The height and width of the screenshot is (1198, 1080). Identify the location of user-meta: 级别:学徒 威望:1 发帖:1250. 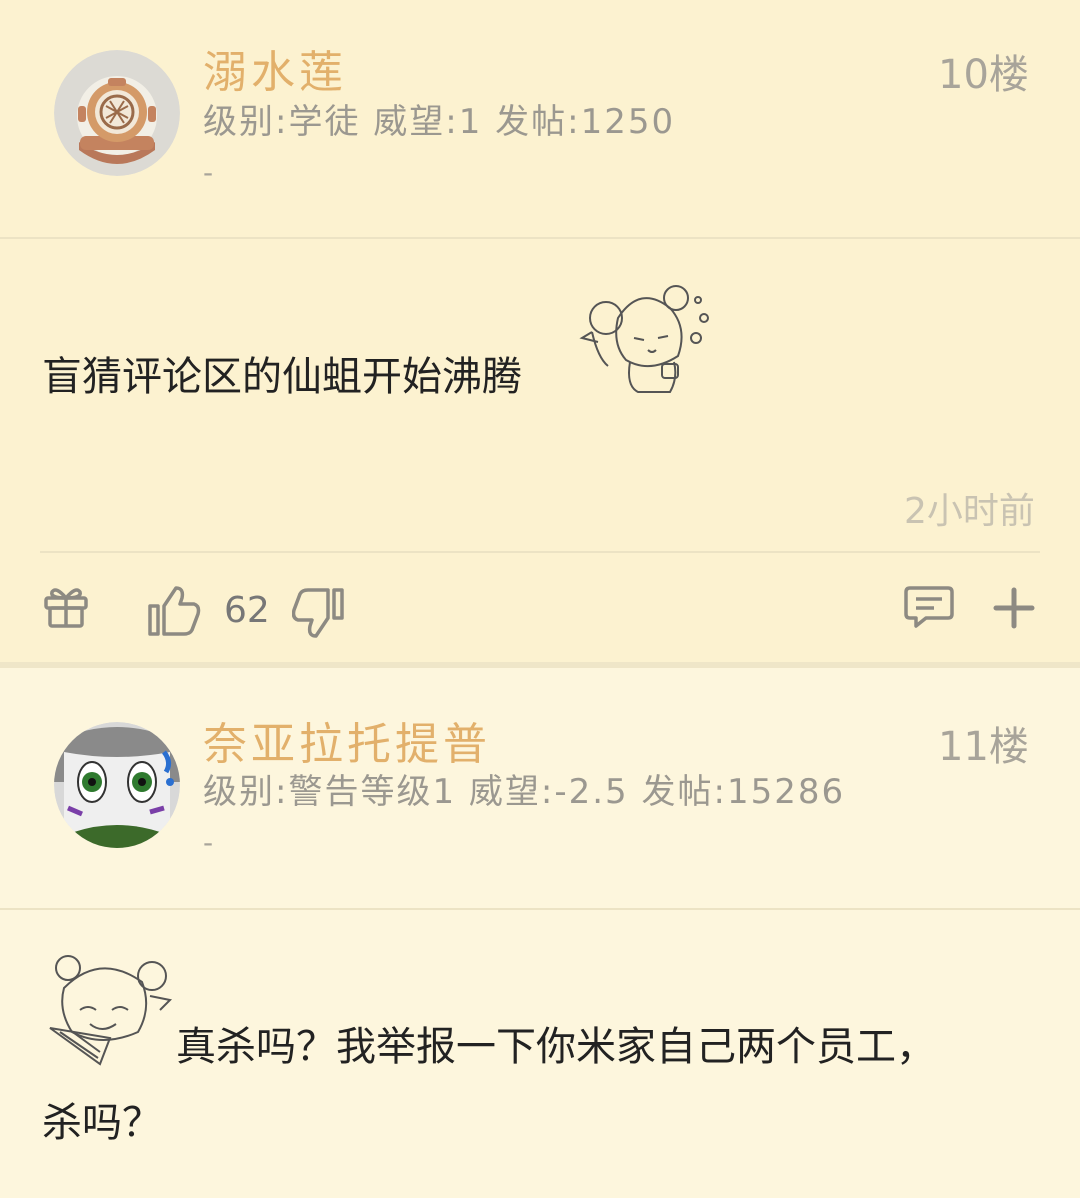
(439, 122).